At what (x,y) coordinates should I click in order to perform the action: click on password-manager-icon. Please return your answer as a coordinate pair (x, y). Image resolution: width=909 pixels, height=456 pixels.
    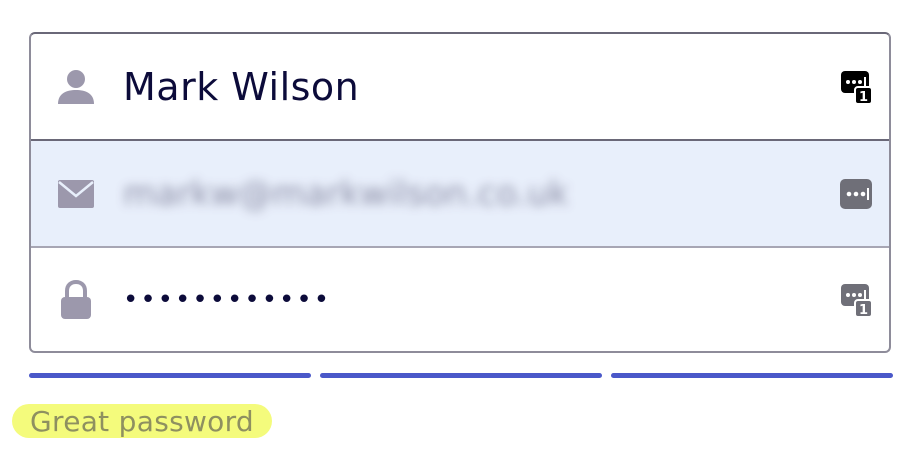
    Looking at the image, I should click on (856, 194).